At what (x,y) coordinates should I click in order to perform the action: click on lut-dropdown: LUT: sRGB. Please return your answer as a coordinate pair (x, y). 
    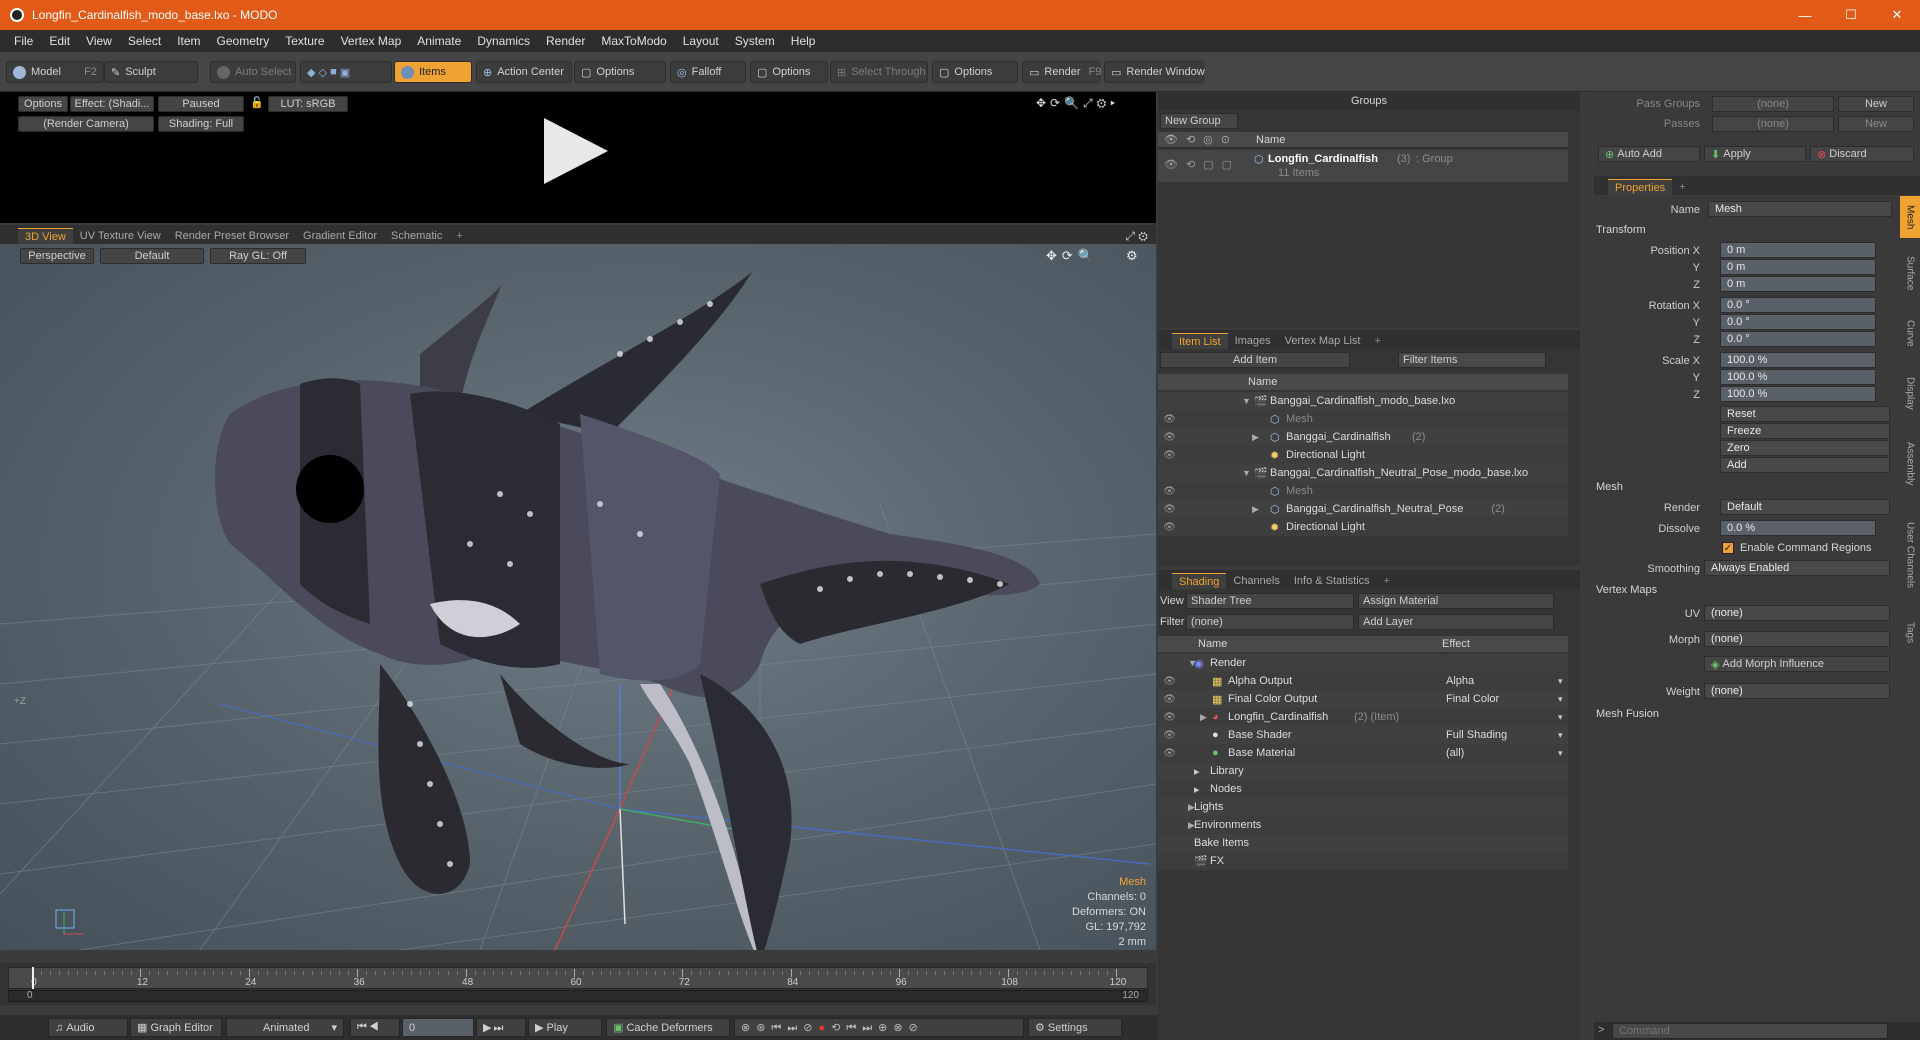
    Looking at the image, I should click on (308, 104).